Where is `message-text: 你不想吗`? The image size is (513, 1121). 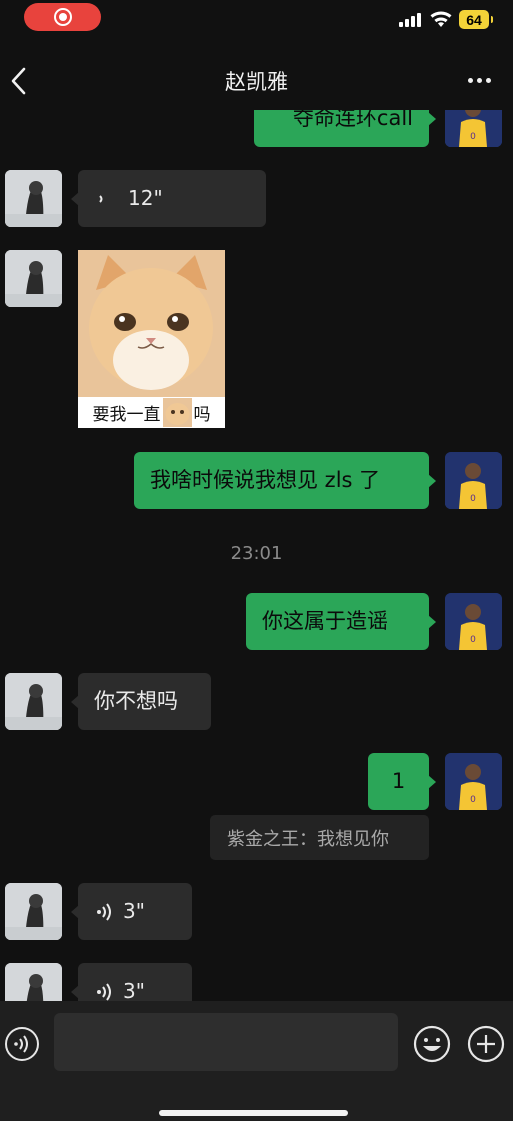 message-text: 你不想吗 is located at coordinates (136, 701).